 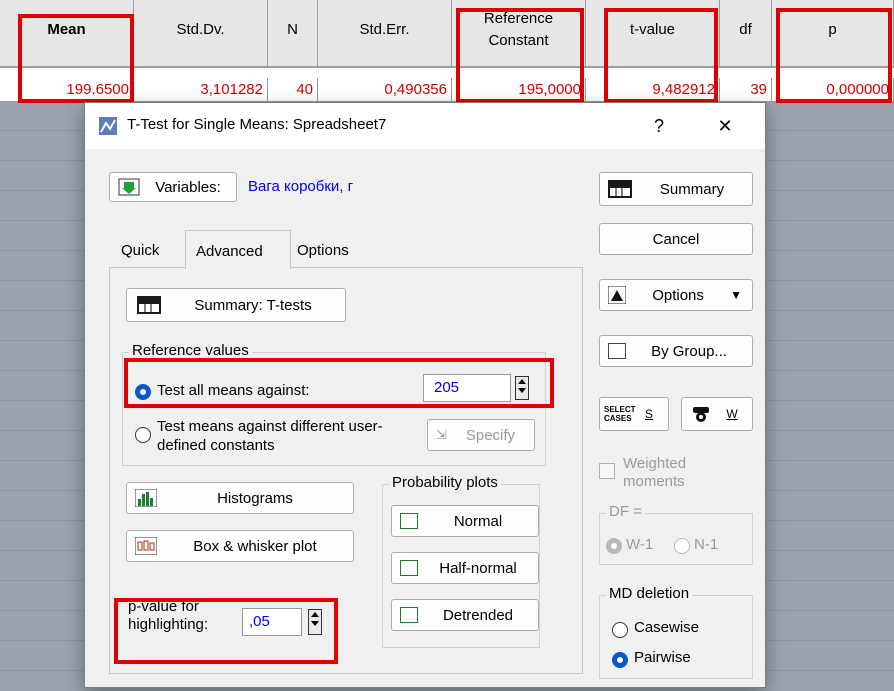 I want to click on summary-label: Summary, so click(x=692, y=189).